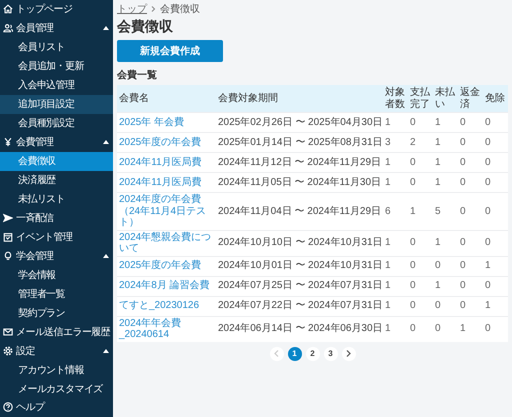  What do you see at coordinates (166, 122) in the screenshot?
I see `fee-name-link: 2025年 年会費` at bounding box center [166, 122].